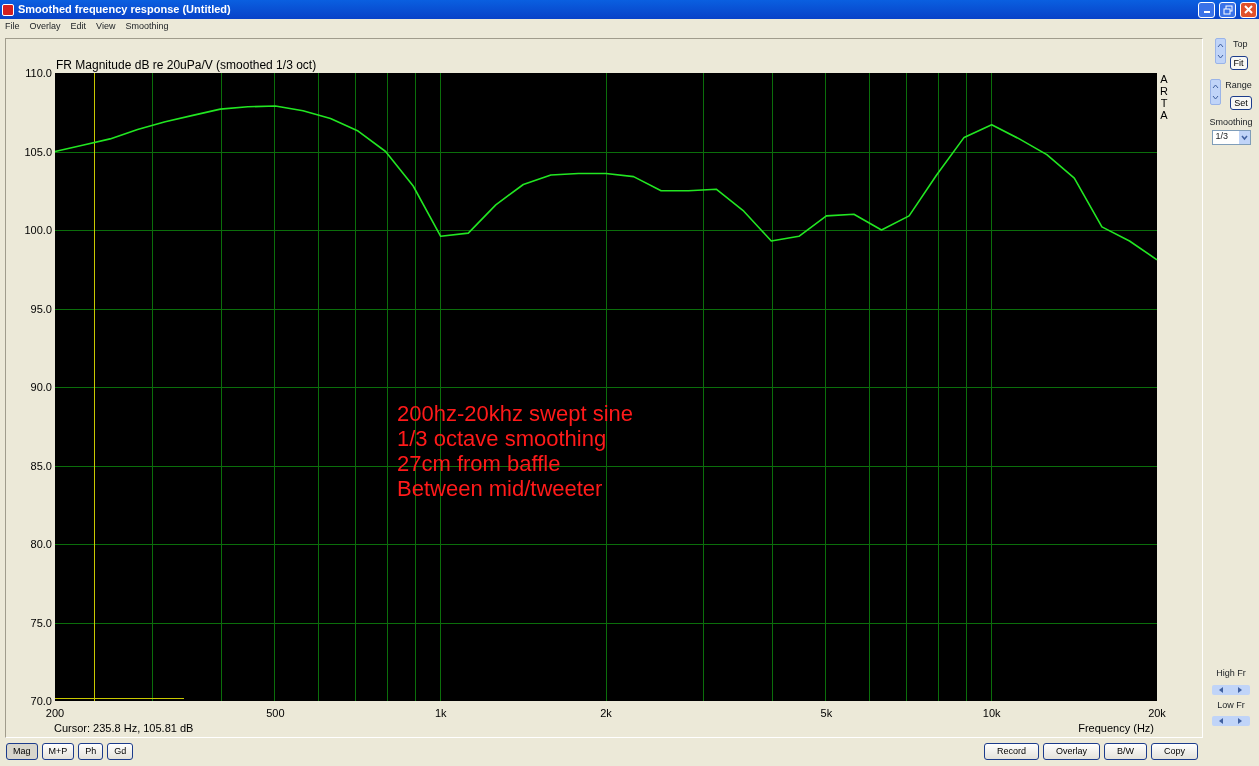 Image resolution: width=1259 pixels, height=766 pixels. I want to click on y-tick-label: 110.0, so click(38, 73).